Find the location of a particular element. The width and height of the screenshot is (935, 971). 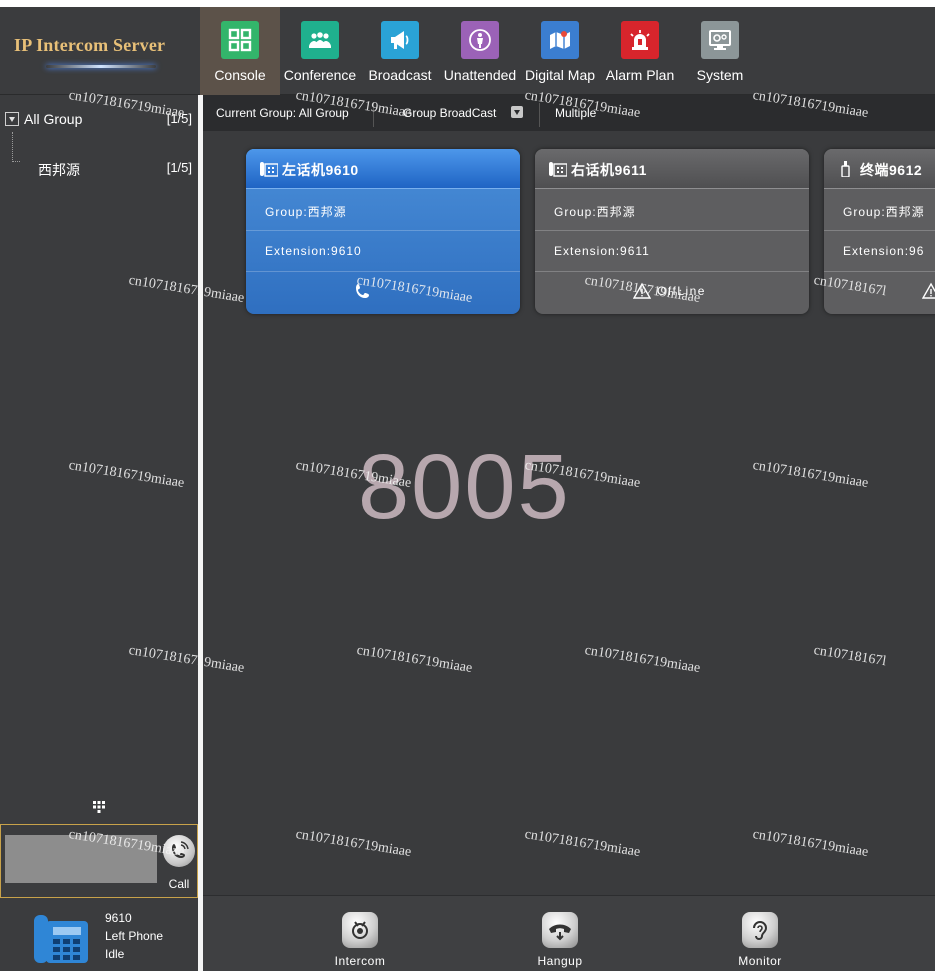

terminal-card: 左话机9610 Group:西邦源 Extension:9610 is located at coordinates (383, 231).